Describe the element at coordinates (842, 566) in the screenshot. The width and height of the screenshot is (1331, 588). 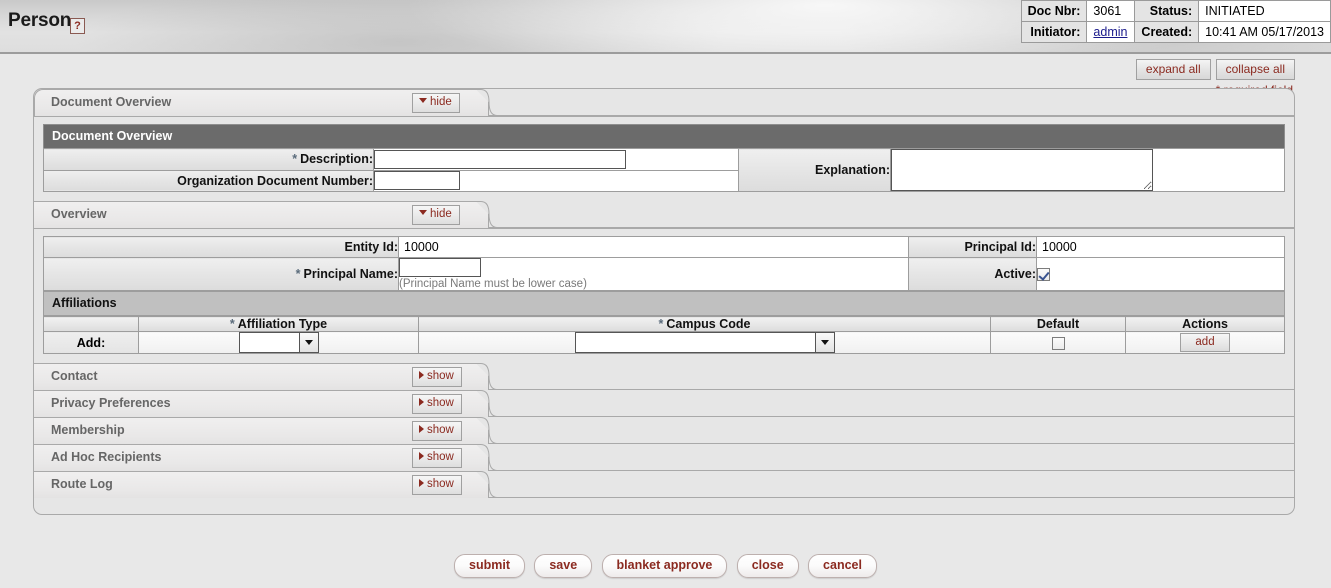
I see `cancel-button: cancel` at that location.